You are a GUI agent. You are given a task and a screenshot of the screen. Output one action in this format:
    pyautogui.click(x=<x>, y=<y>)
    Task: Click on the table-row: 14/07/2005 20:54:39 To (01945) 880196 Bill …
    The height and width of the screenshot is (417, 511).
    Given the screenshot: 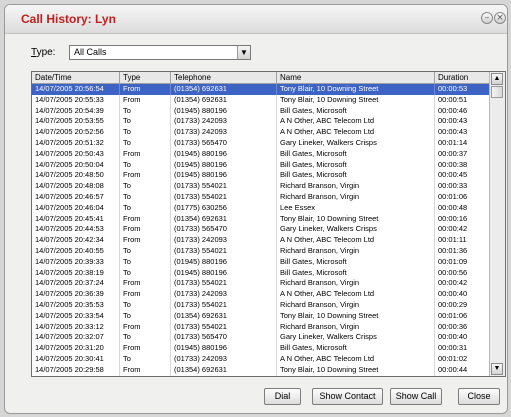 What is the action you would take?
    pyautogui.click(x=261, y=111)
    